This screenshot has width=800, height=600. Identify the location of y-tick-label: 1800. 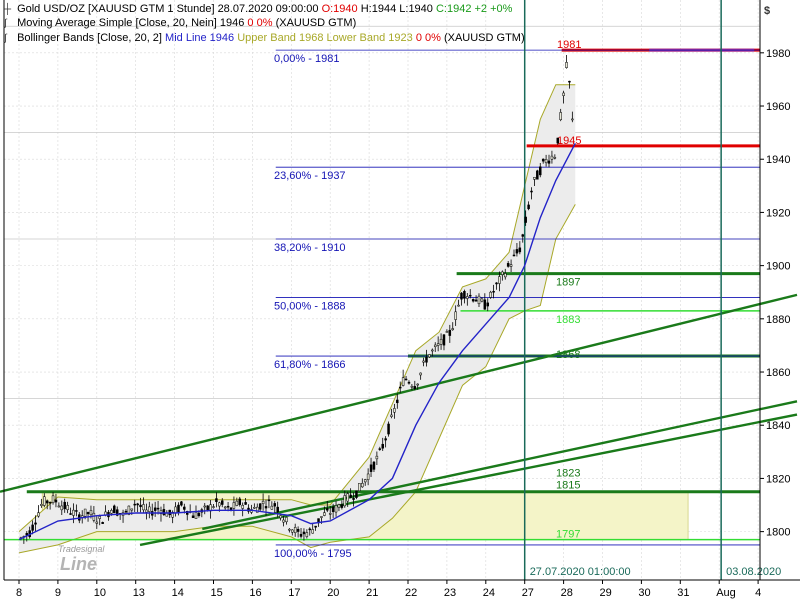
(778, 533).